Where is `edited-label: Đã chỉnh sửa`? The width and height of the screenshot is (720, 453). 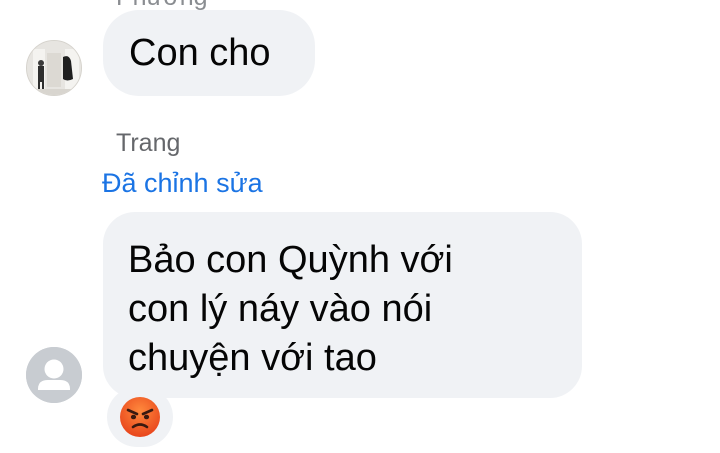
edited-label: Đã chỉnh sửa is located at coordinates (182, 183).